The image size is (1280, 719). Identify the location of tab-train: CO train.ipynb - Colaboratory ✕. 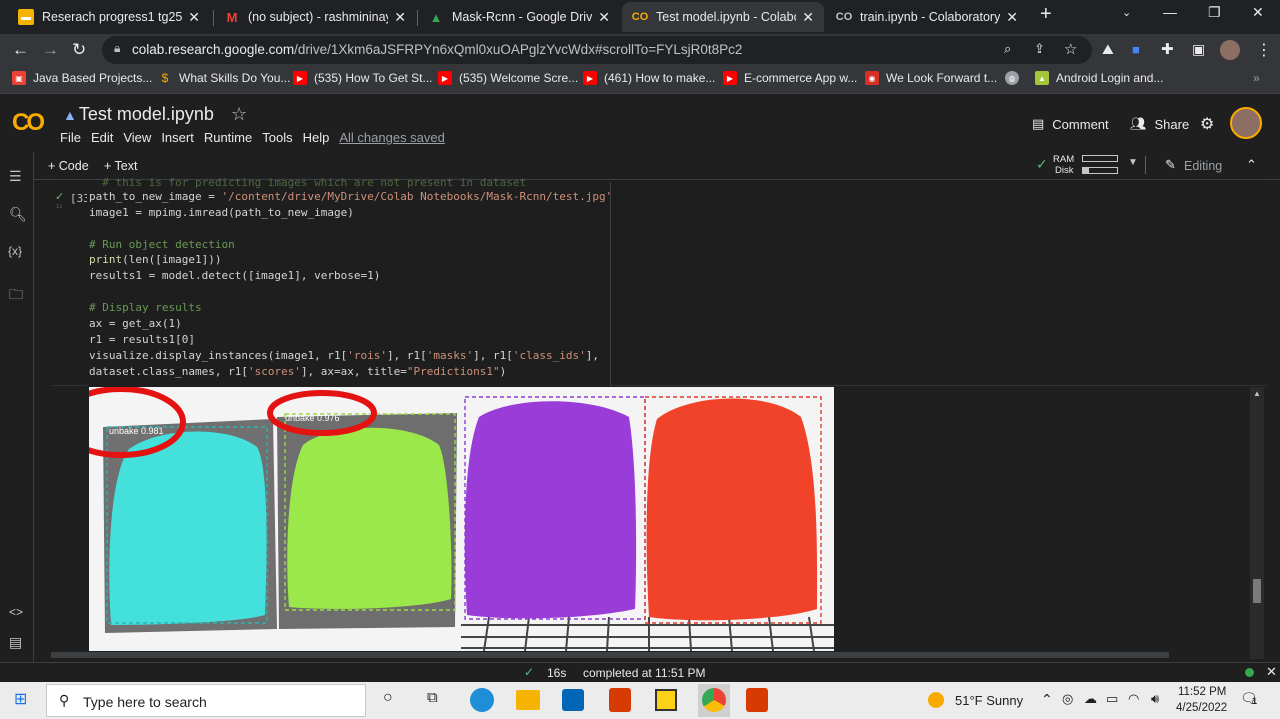
(927, 17).